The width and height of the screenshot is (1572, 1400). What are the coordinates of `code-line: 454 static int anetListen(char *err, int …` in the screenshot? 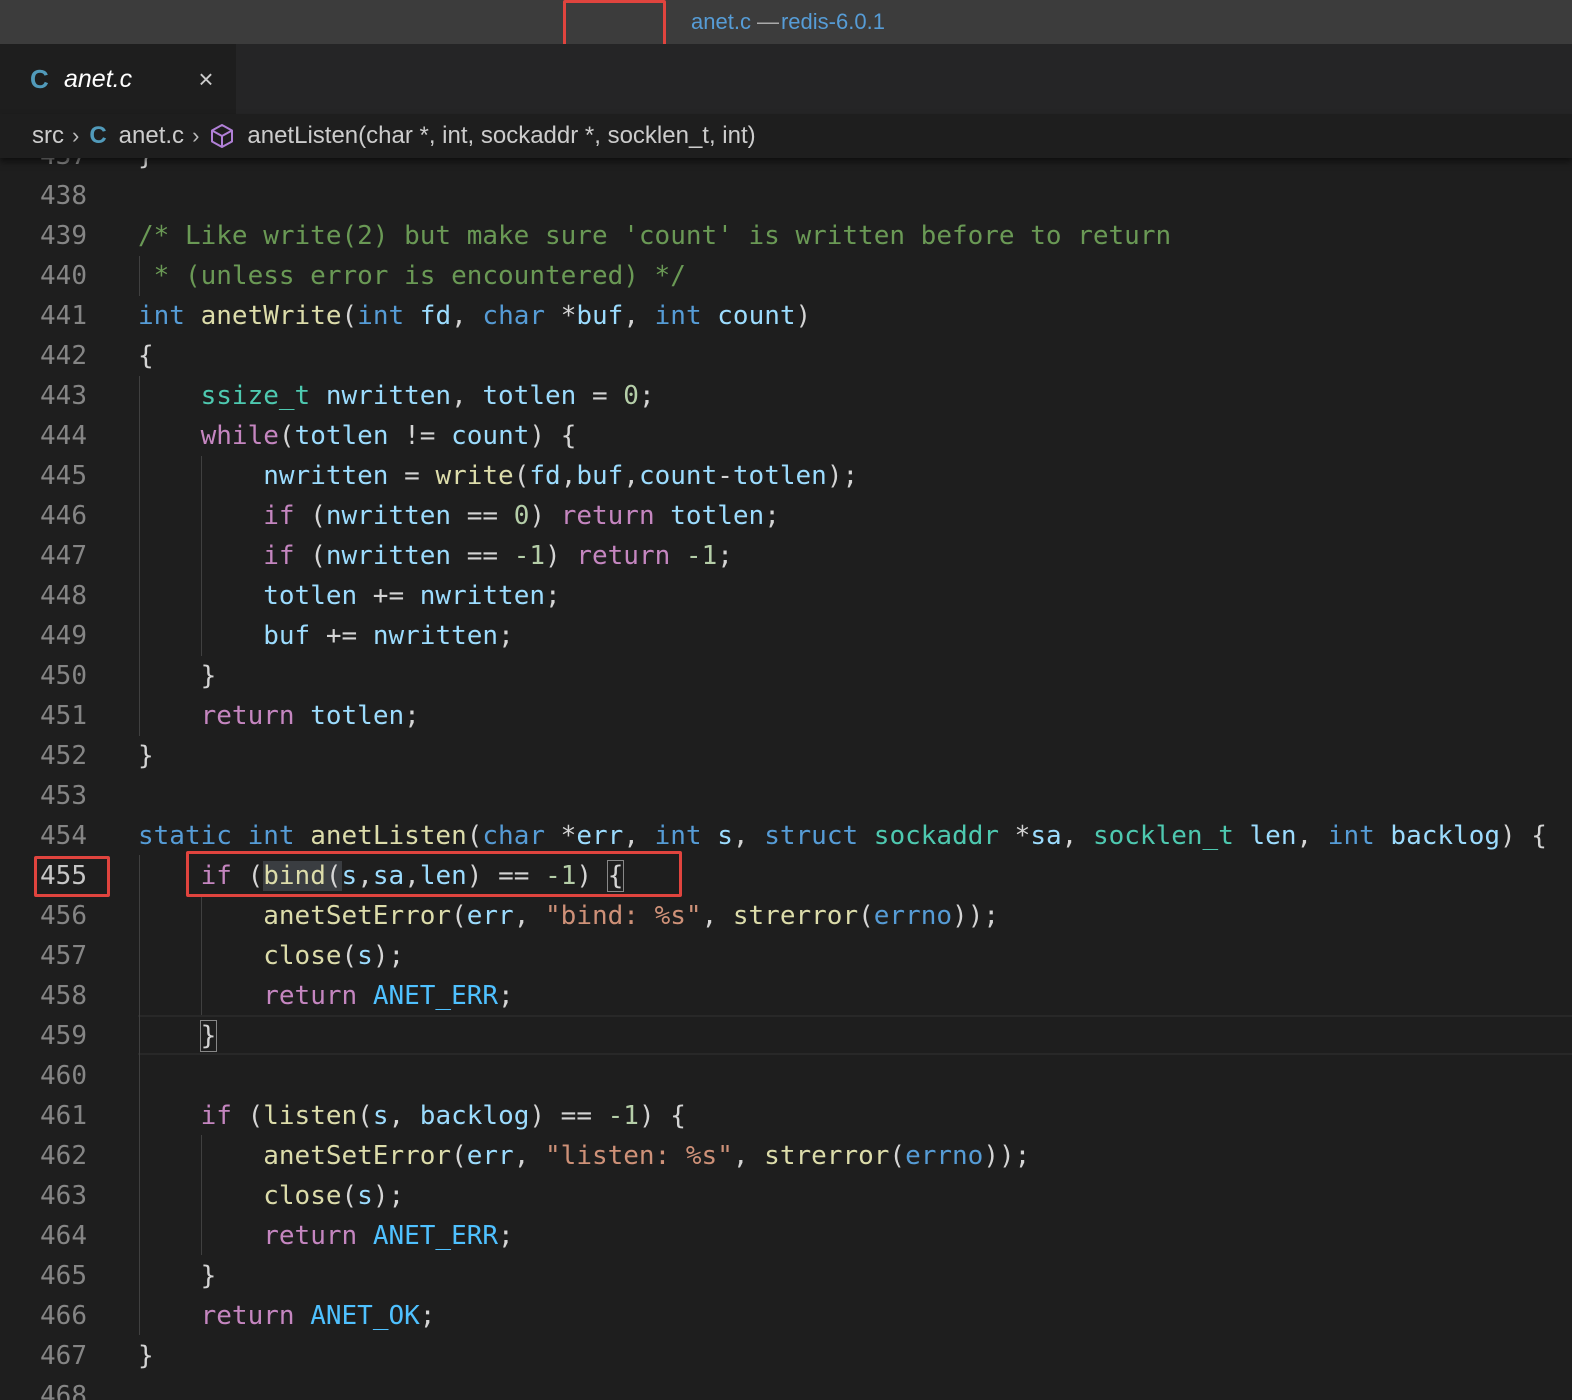 It's located at (786, 836).